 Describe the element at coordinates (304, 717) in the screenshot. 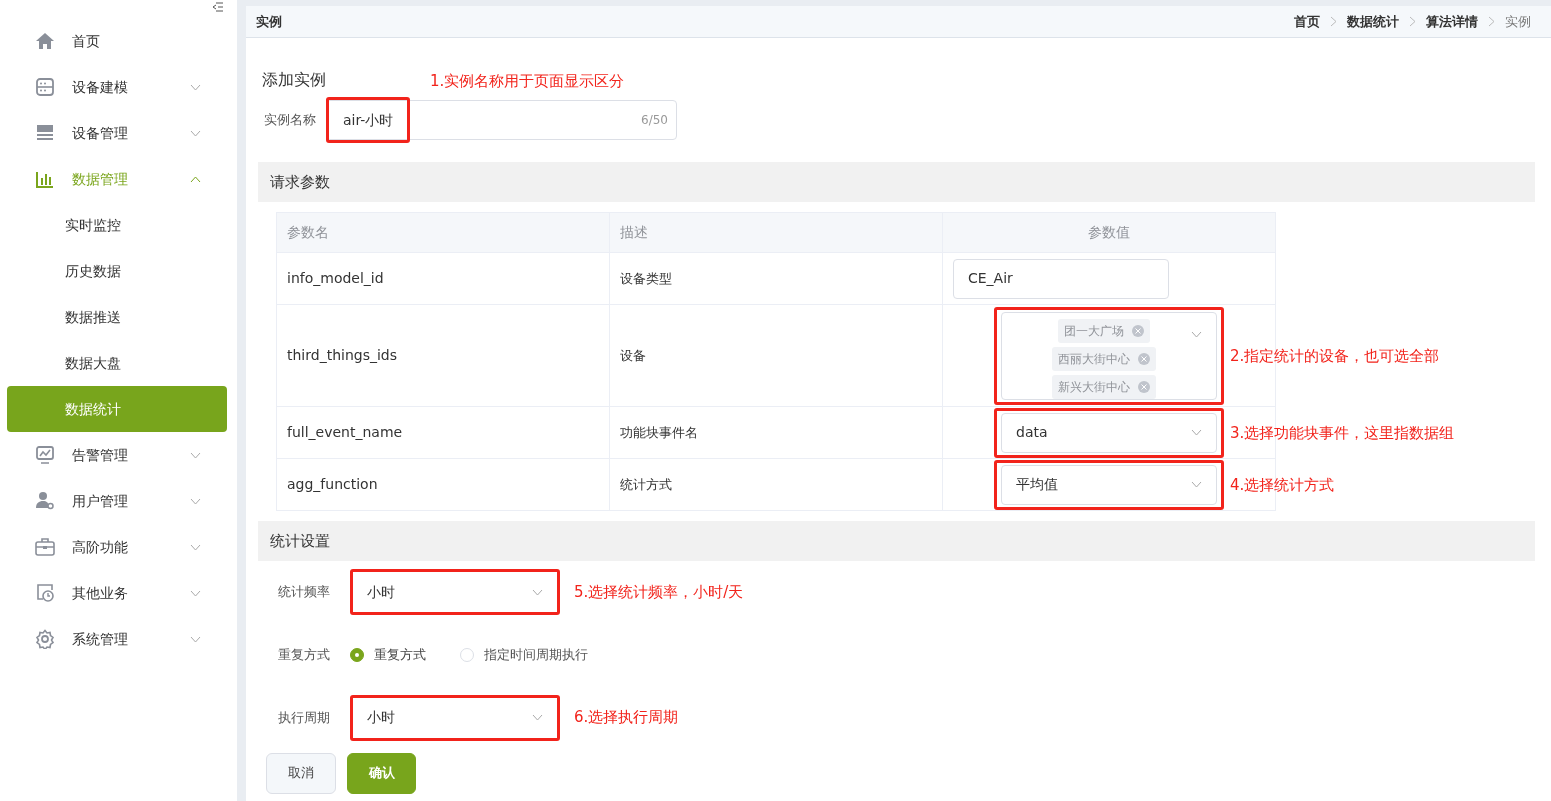

I see `field-label: 执行周期` at that location.